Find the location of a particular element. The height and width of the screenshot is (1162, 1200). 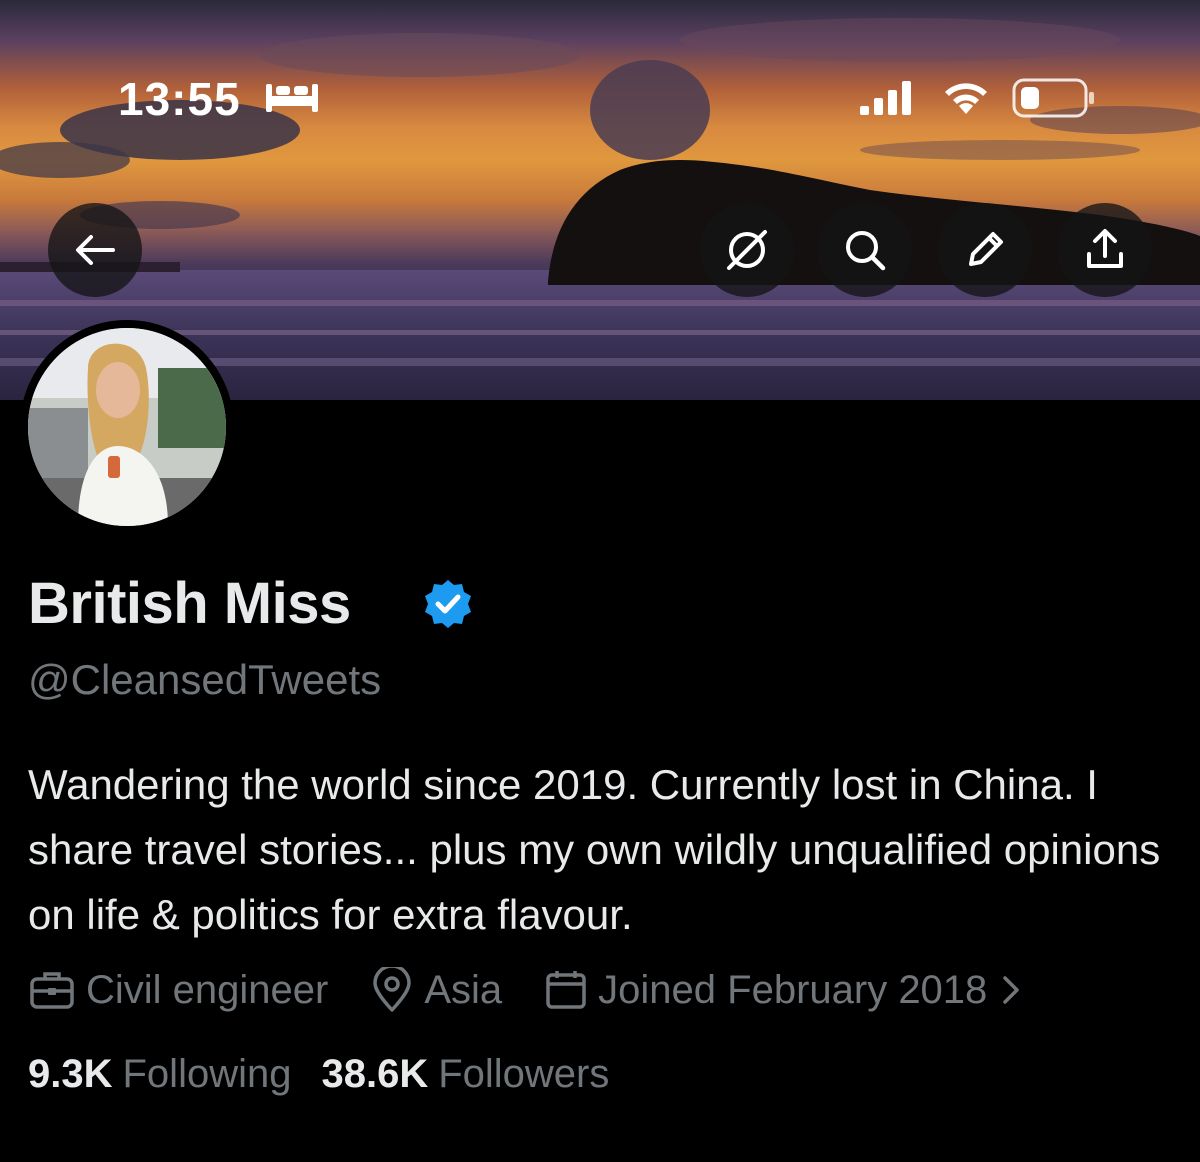

battery-icon is located at coordinates (1053, 98).